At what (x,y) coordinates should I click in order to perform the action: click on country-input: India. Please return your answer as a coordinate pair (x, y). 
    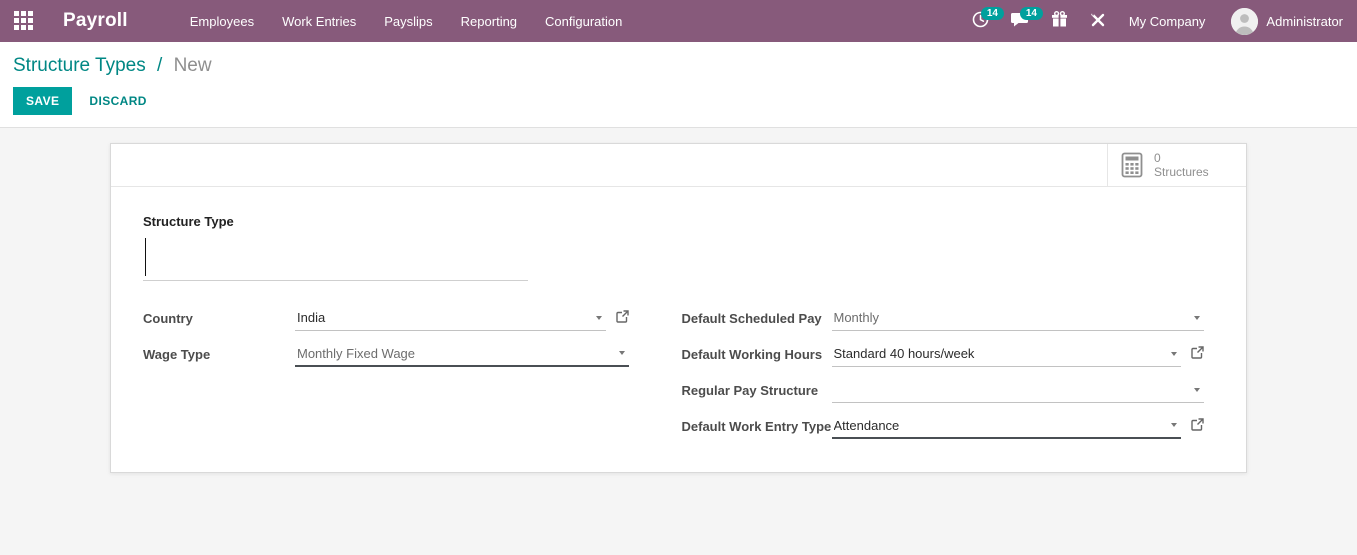
    Looking at the image, I should click on (450, 319).